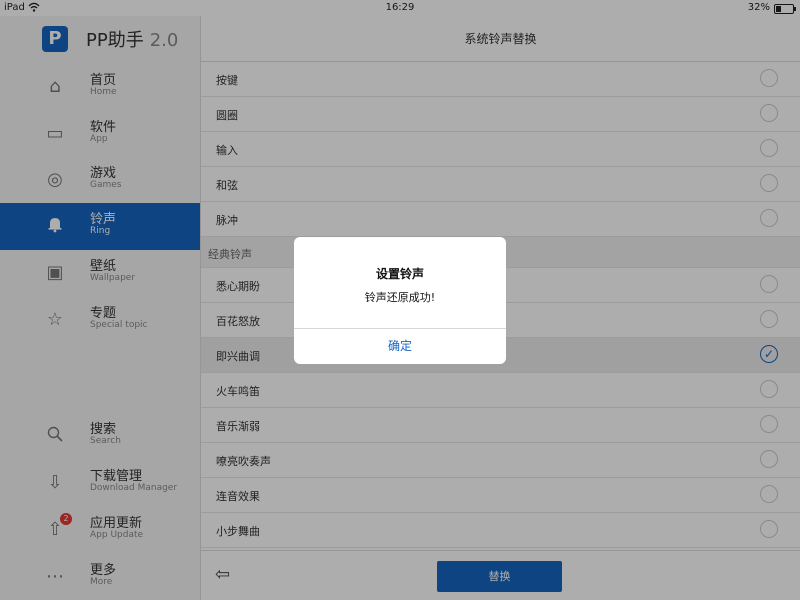  I want to click on alert-dialog: 设置铃声 铃声还原成功! 确定, so click(400, 300).